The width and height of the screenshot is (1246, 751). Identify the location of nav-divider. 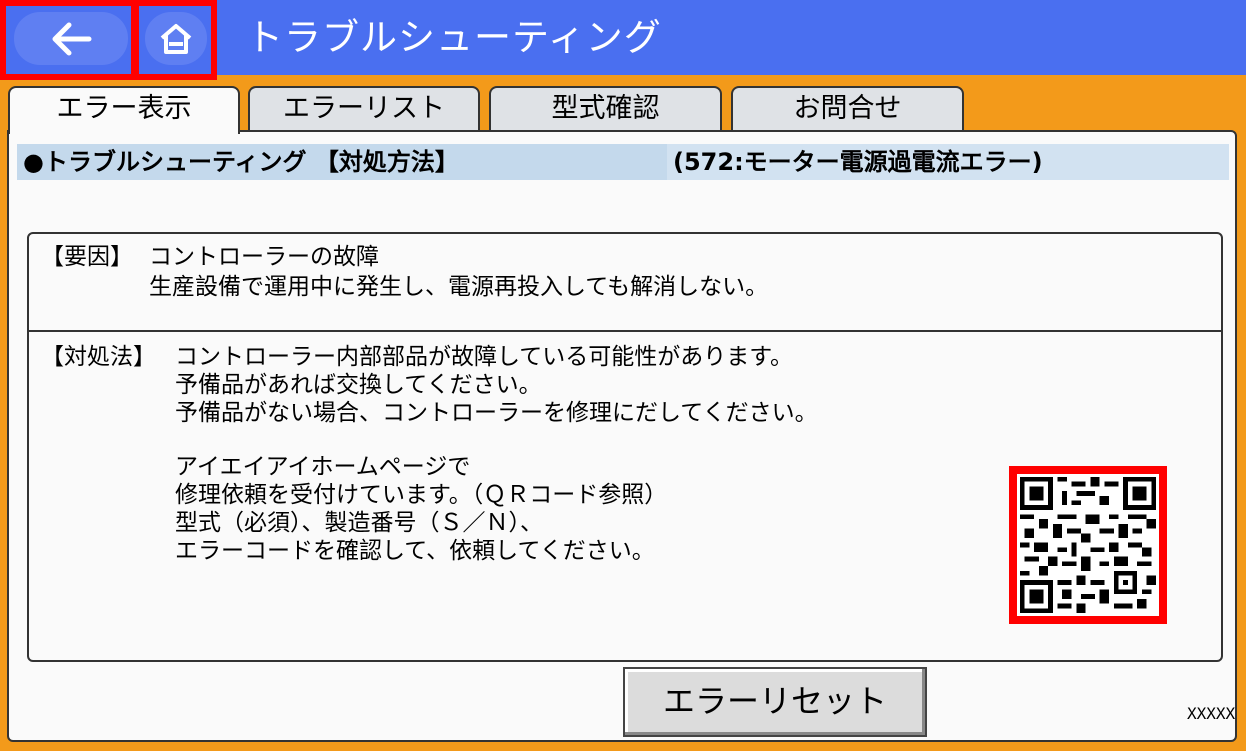
(135, 37).